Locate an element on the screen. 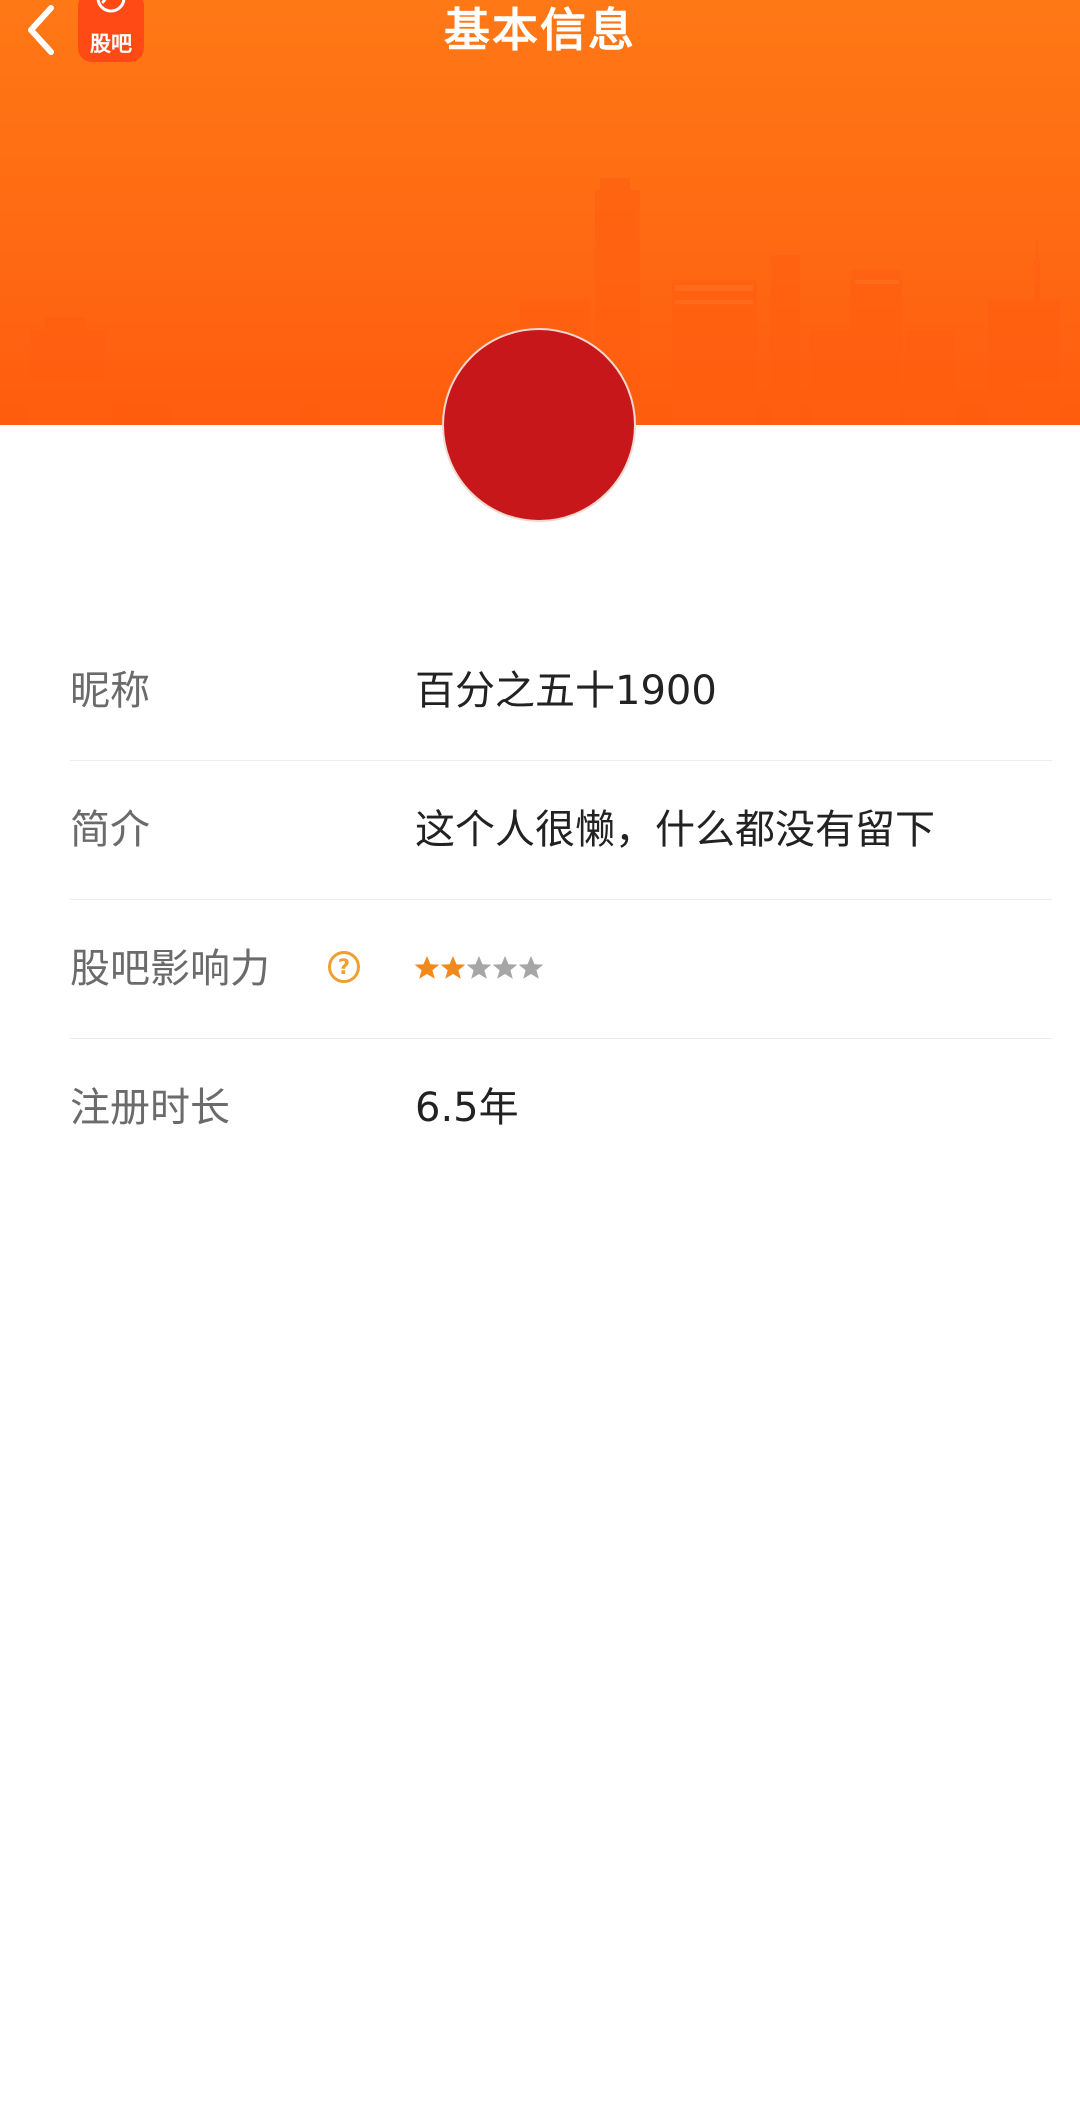  registration-label: 注册时长 is located at coordinates (150, 1108).